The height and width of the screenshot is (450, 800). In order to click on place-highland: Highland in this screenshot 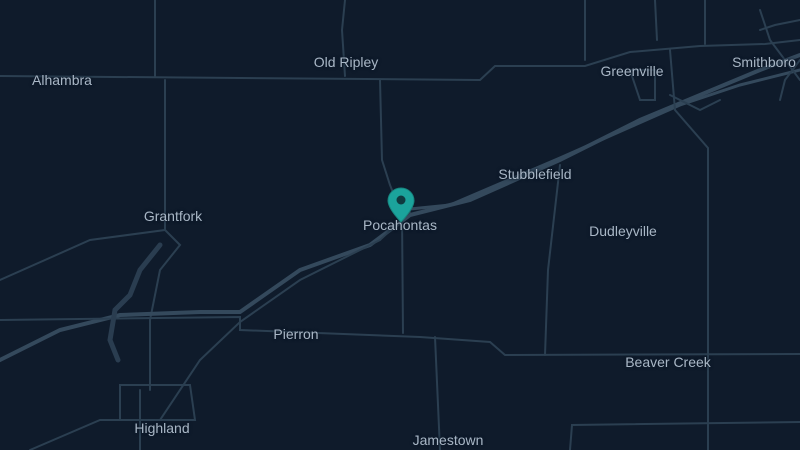, I will do `click(162, 428)`.